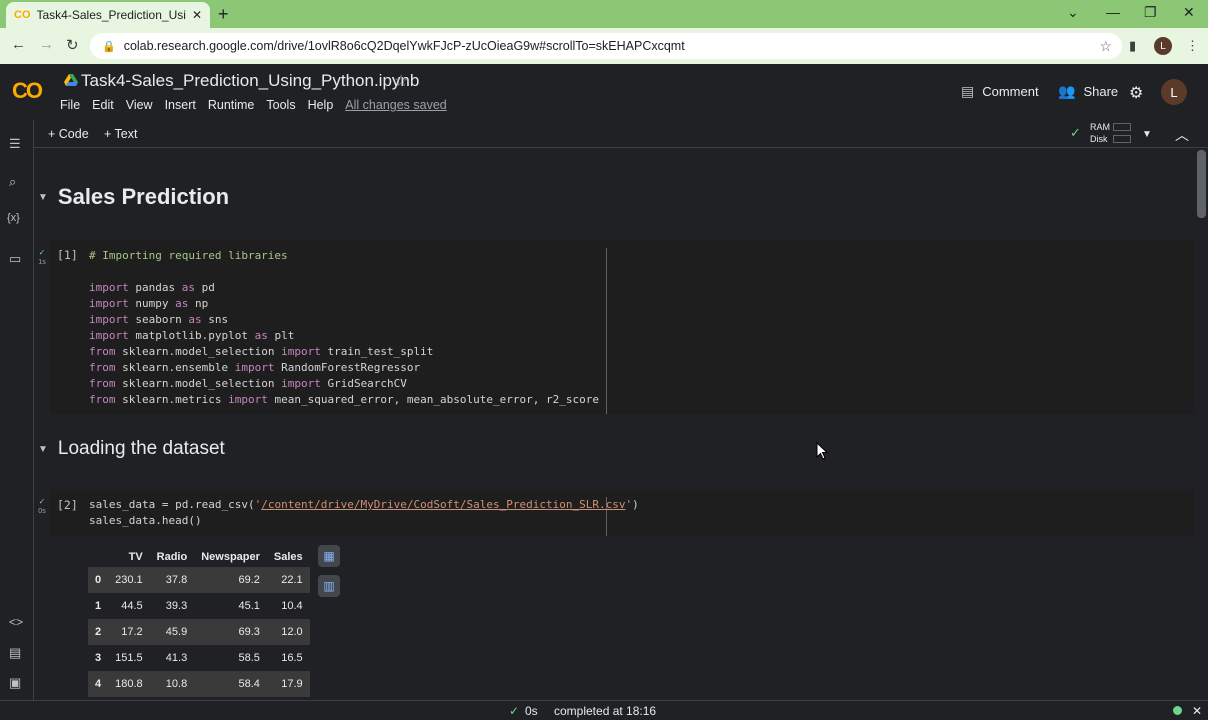  I want to click on menu-tools: Tools, so click(280, 105).